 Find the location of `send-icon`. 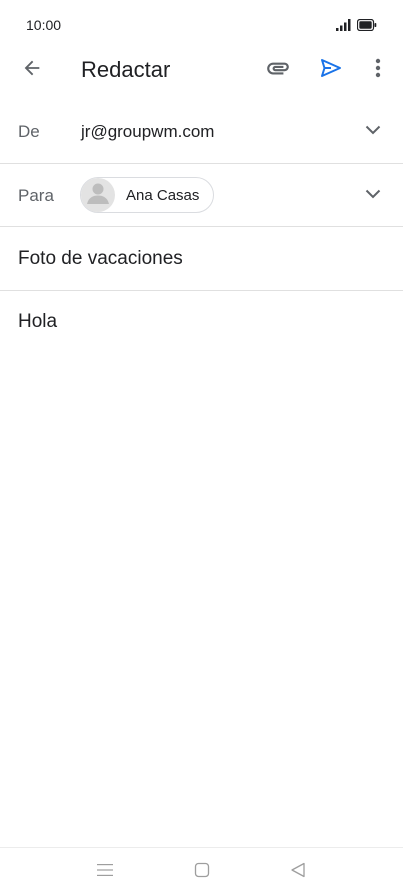

send-icon is located at coordinates (331, 70).